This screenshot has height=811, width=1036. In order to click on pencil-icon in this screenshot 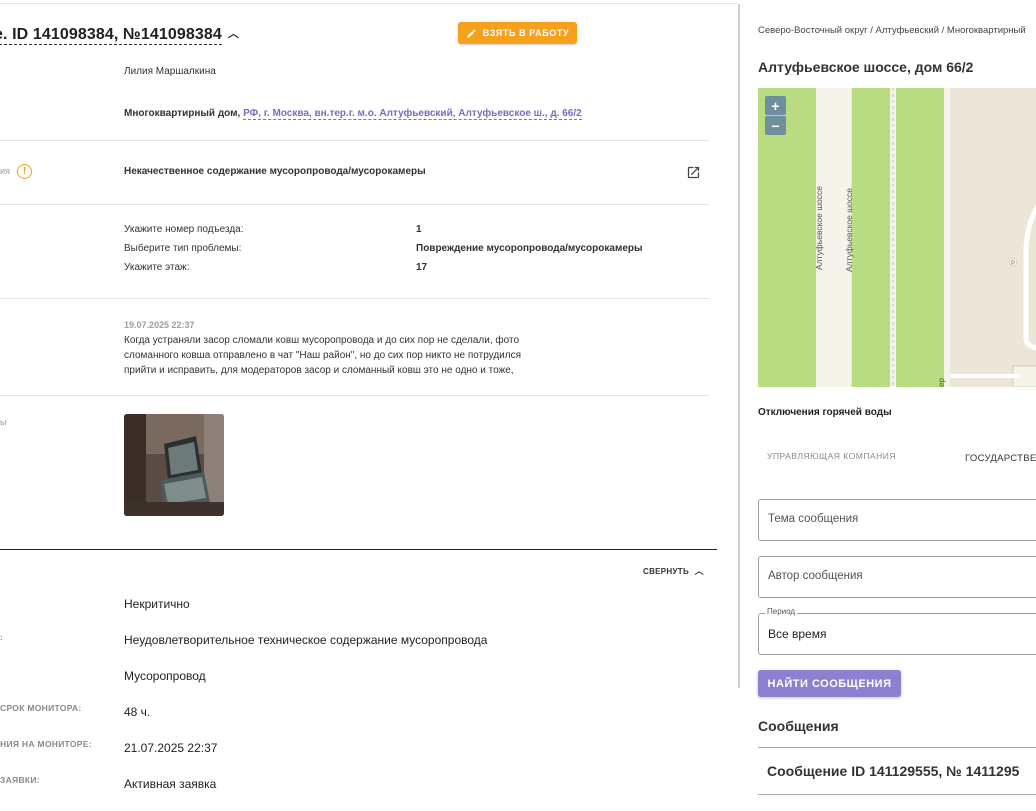, I will do `click(471, 33)`.